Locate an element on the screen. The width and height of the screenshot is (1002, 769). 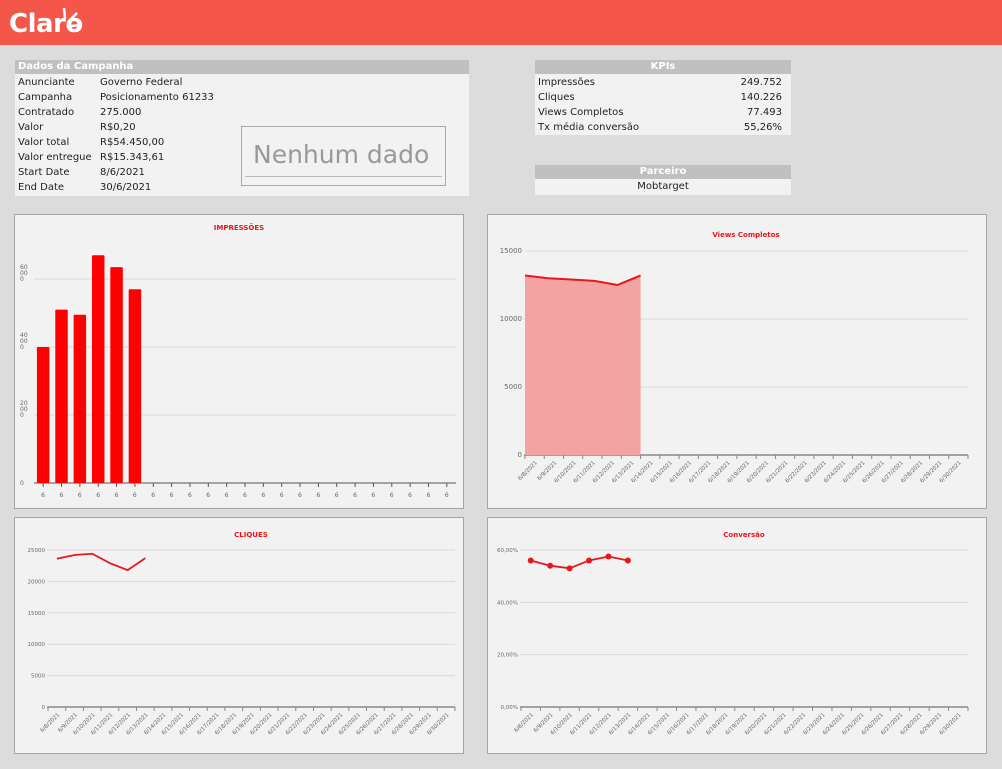
campaign-row-value: 8/6/2021 is located at coordinates (122, 172).